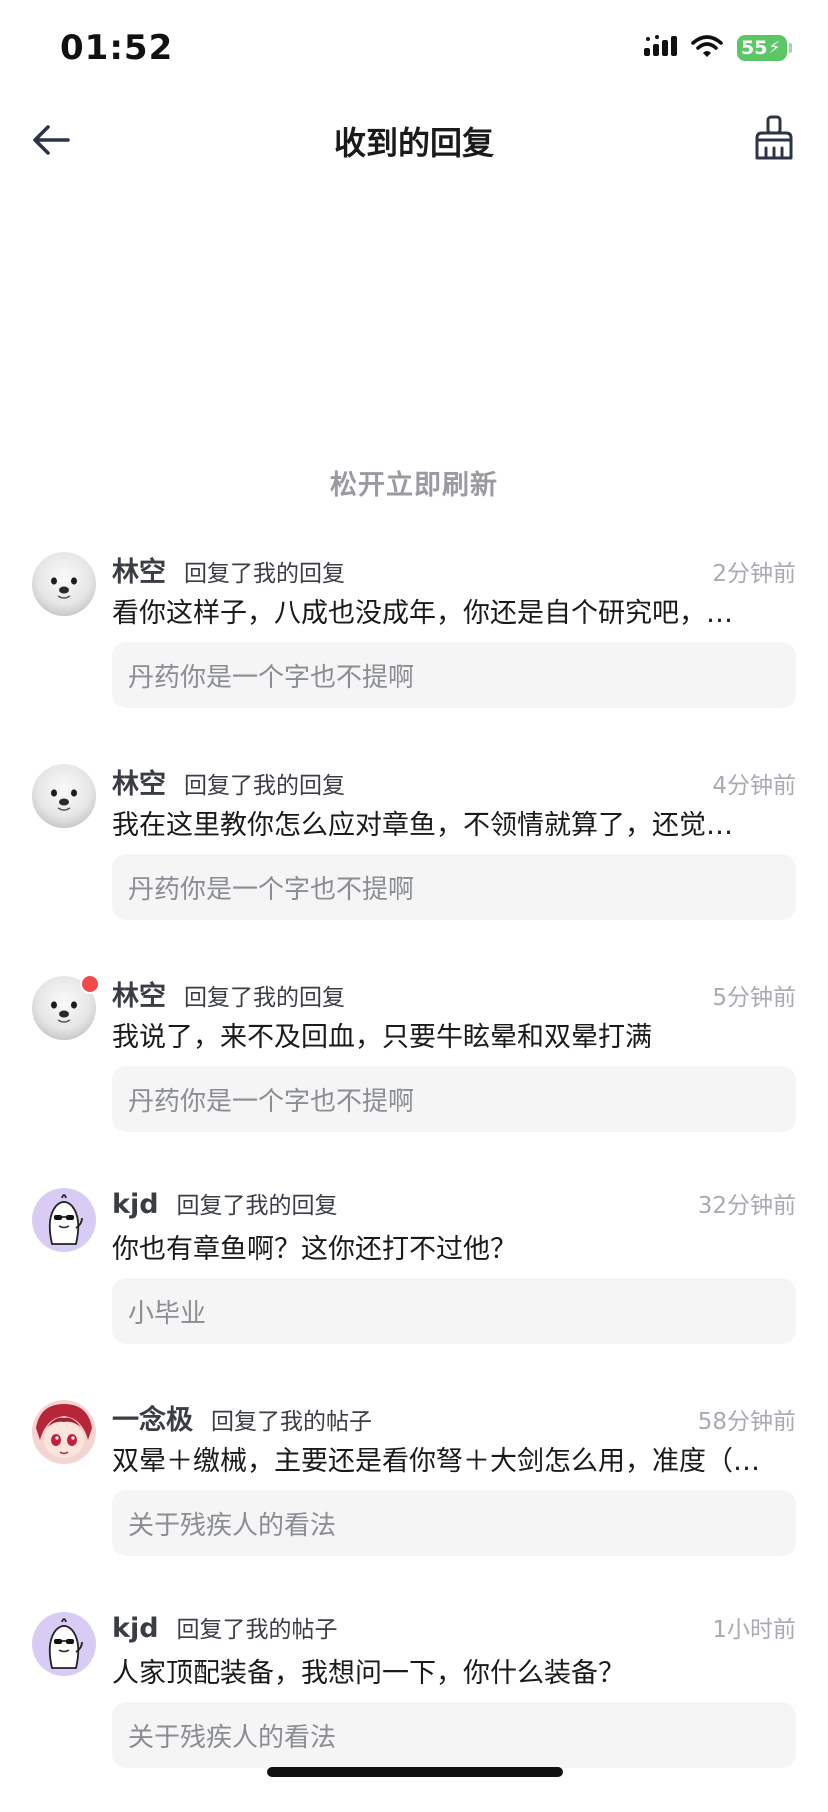 Image resolution: width=828 pixels, height=1812 pixels. I want to click on status-bar: 01:52 55 ⚡, so click(414, 50).